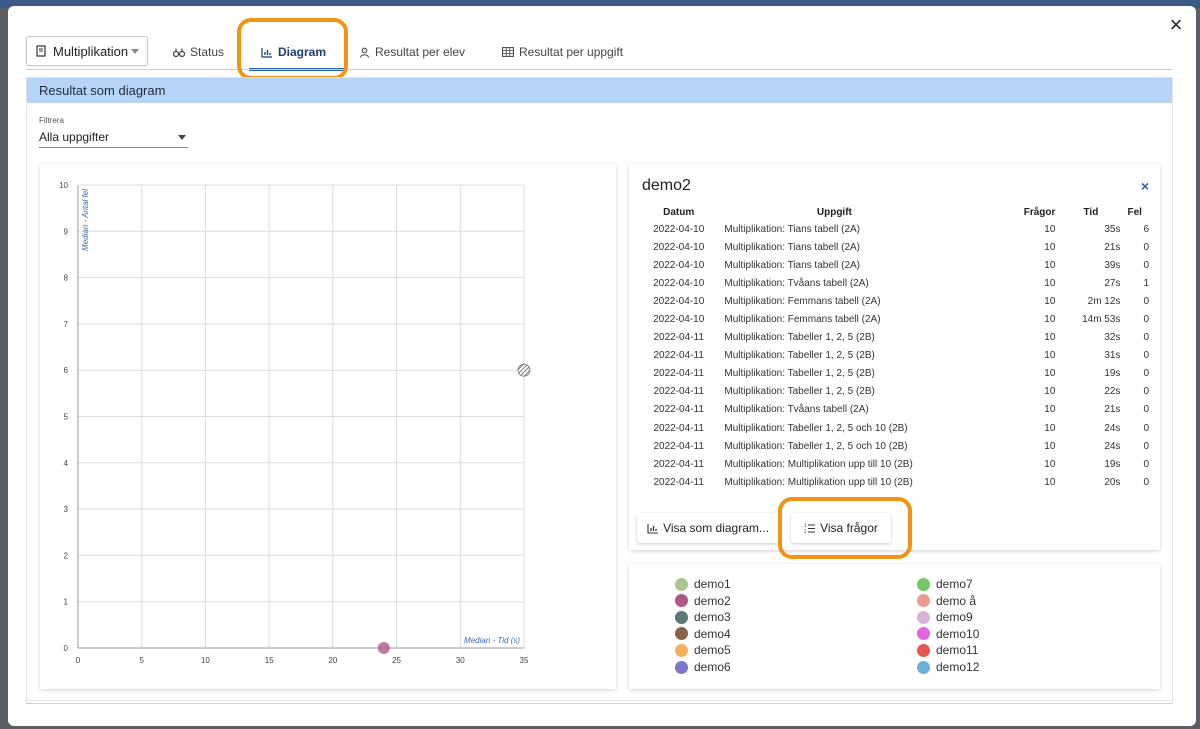 Image resolution: width=1200 pixels, height=729 pixels. What do you see at coordinates (66, 231) in the screenshot?
I see `y-tick-label: 9` at bounding box center [66, 231].